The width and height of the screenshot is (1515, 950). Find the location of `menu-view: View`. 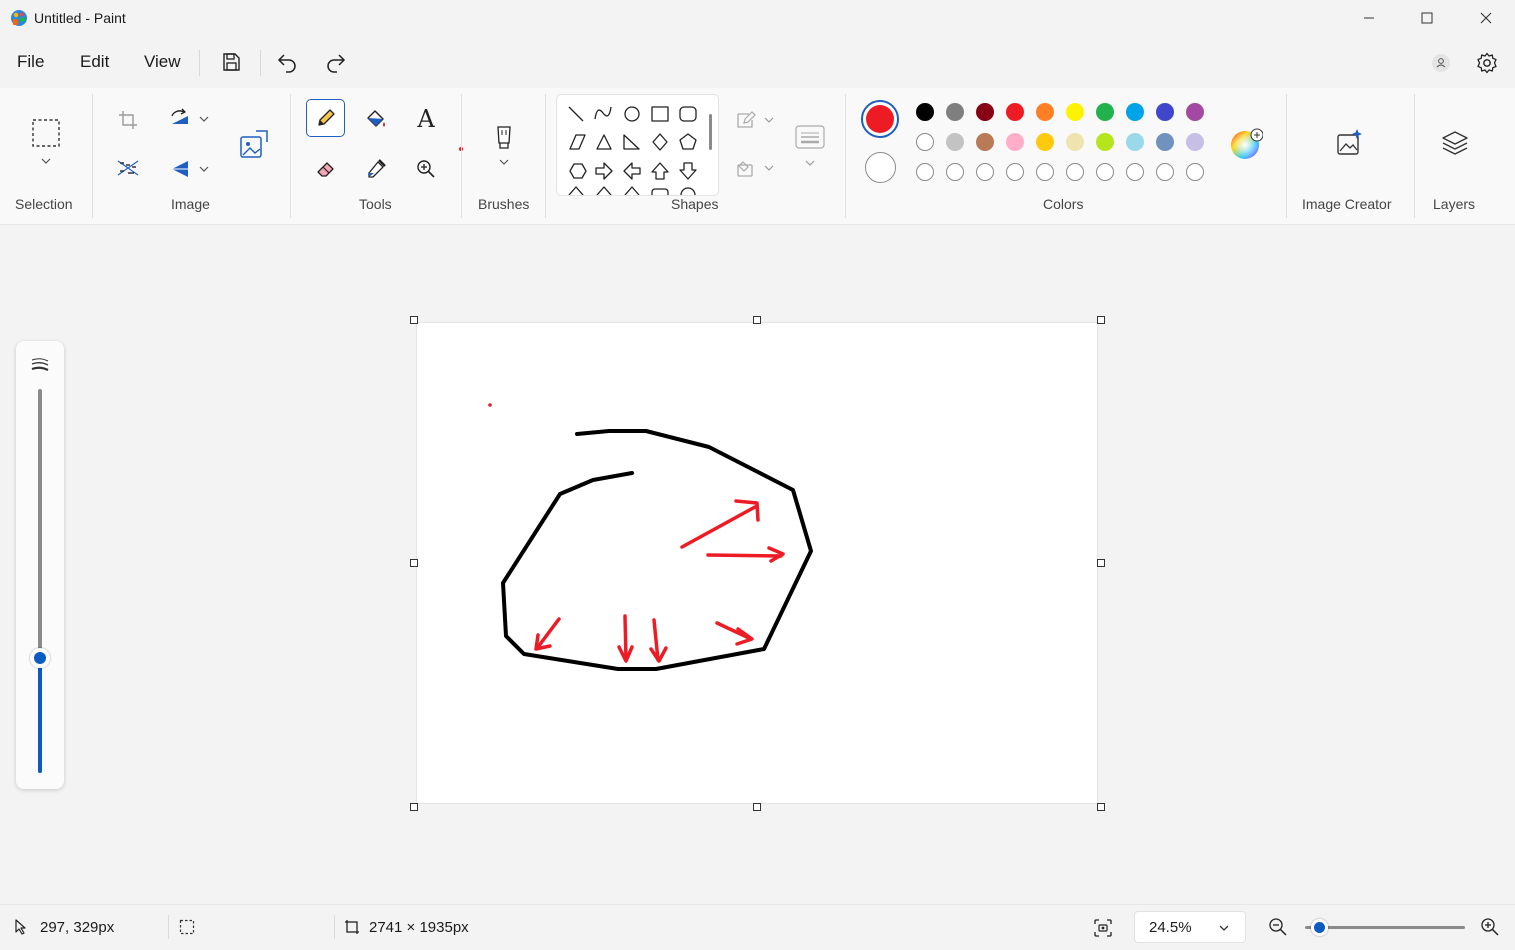

menu-view: View is located at coordinates (162, 62).